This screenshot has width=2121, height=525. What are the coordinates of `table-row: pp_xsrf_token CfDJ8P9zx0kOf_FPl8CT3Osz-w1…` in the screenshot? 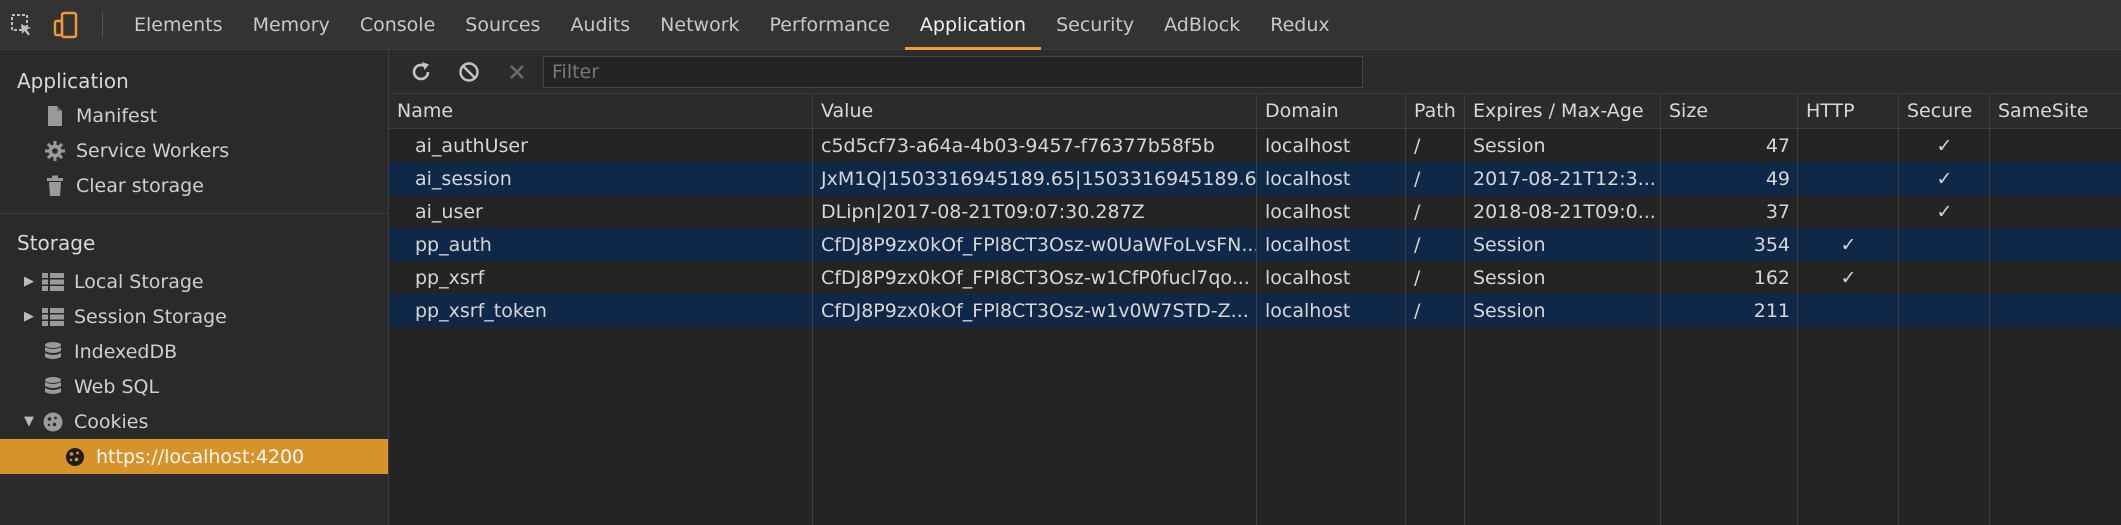 It's located at (1255, 310).